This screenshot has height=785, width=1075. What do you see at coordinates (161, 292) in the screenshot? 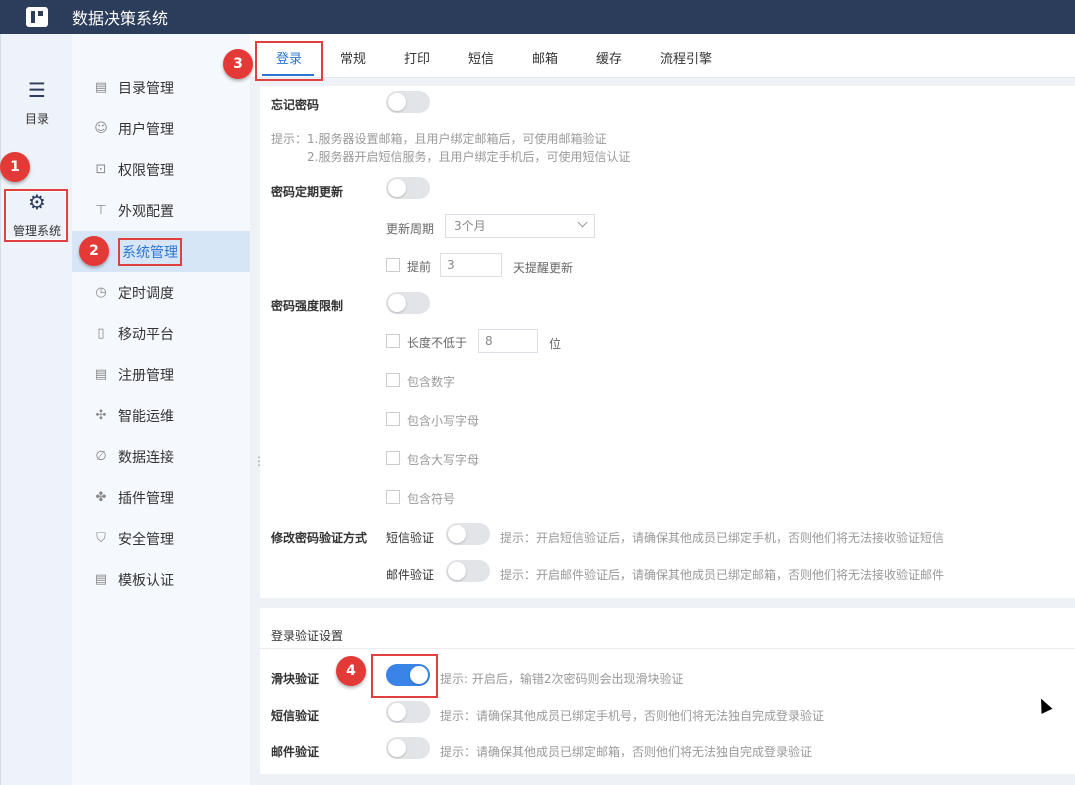
I see `subnav-item-schedule: ◷ 定时调度` at bounding box center [161, 292].